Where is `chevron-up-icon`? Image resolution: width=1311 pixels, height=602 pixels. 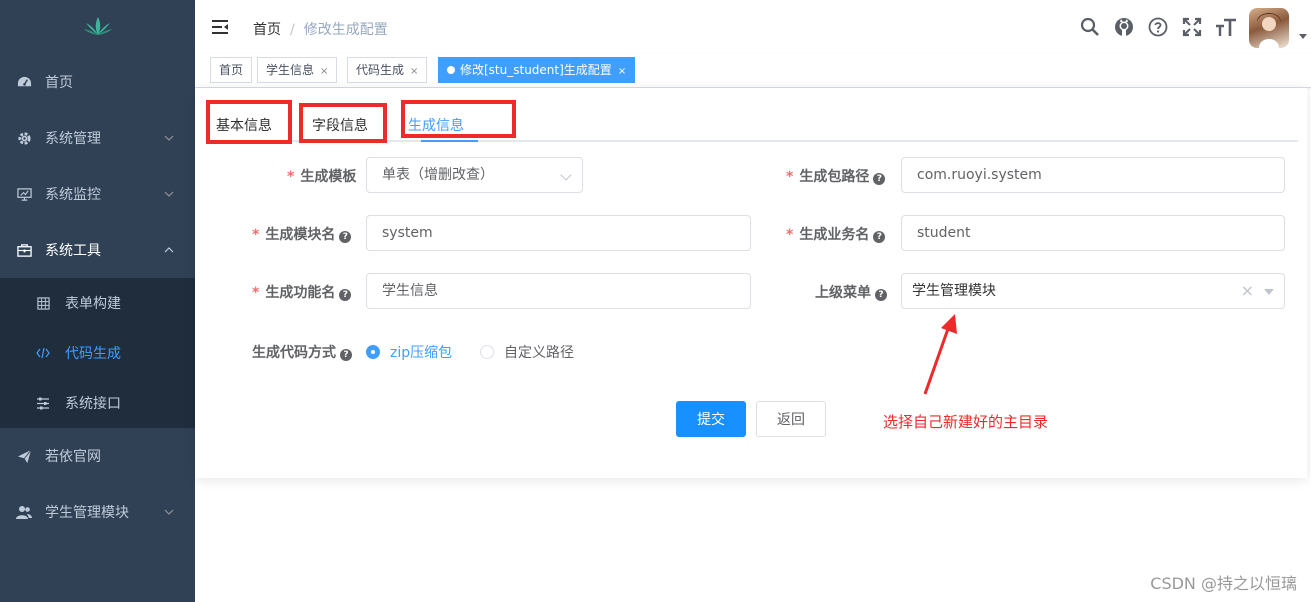 chevron-up-icon is located at coordinates (169, 250).